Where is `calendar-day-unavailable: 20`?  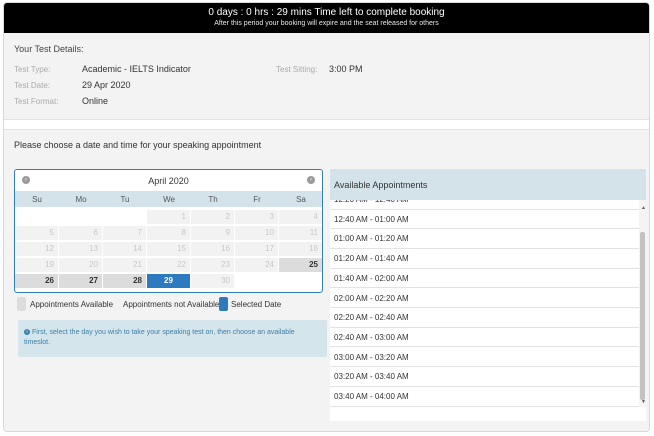
calendar-day-unavailable: 20 is located at coordinates (80, 265).